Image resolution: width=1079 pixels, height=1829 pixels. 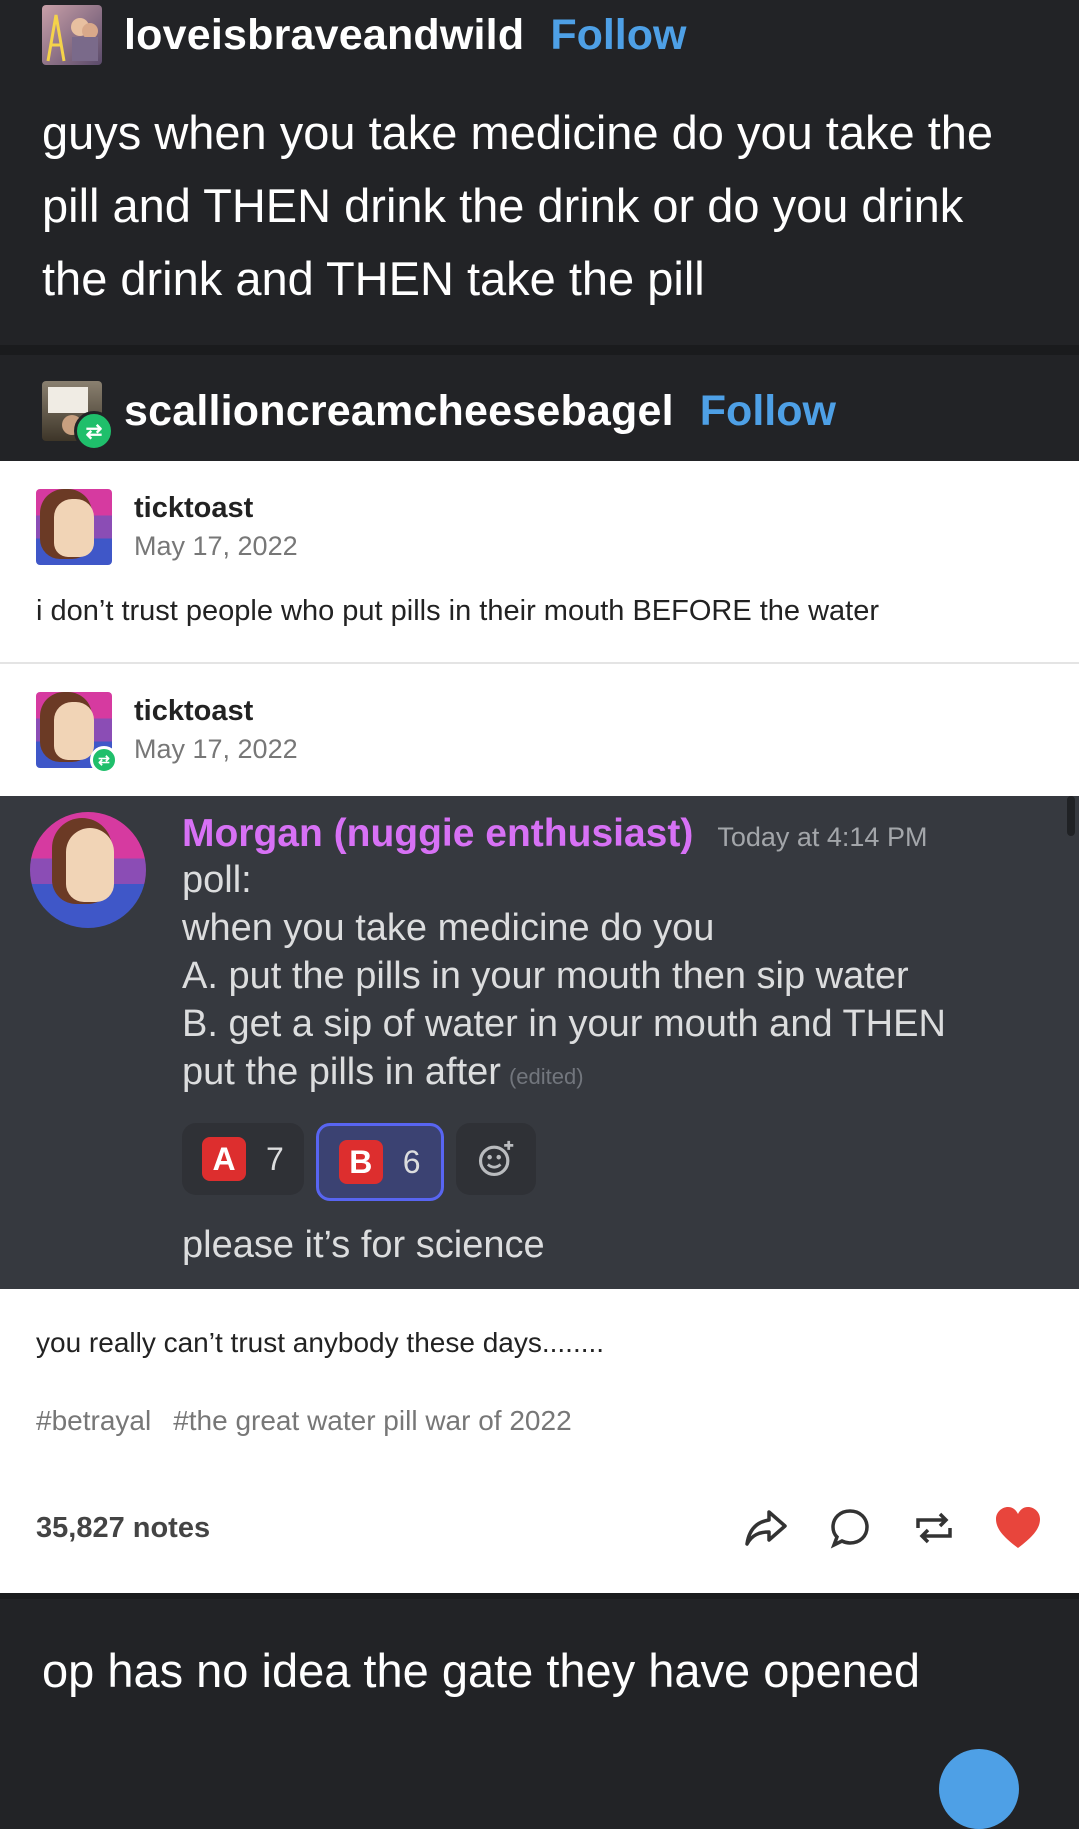 What do you see at coordinates (93, 1421) in the screenshot?
I see `tag-link: #betrayal` at bounding box center [93, 1421].